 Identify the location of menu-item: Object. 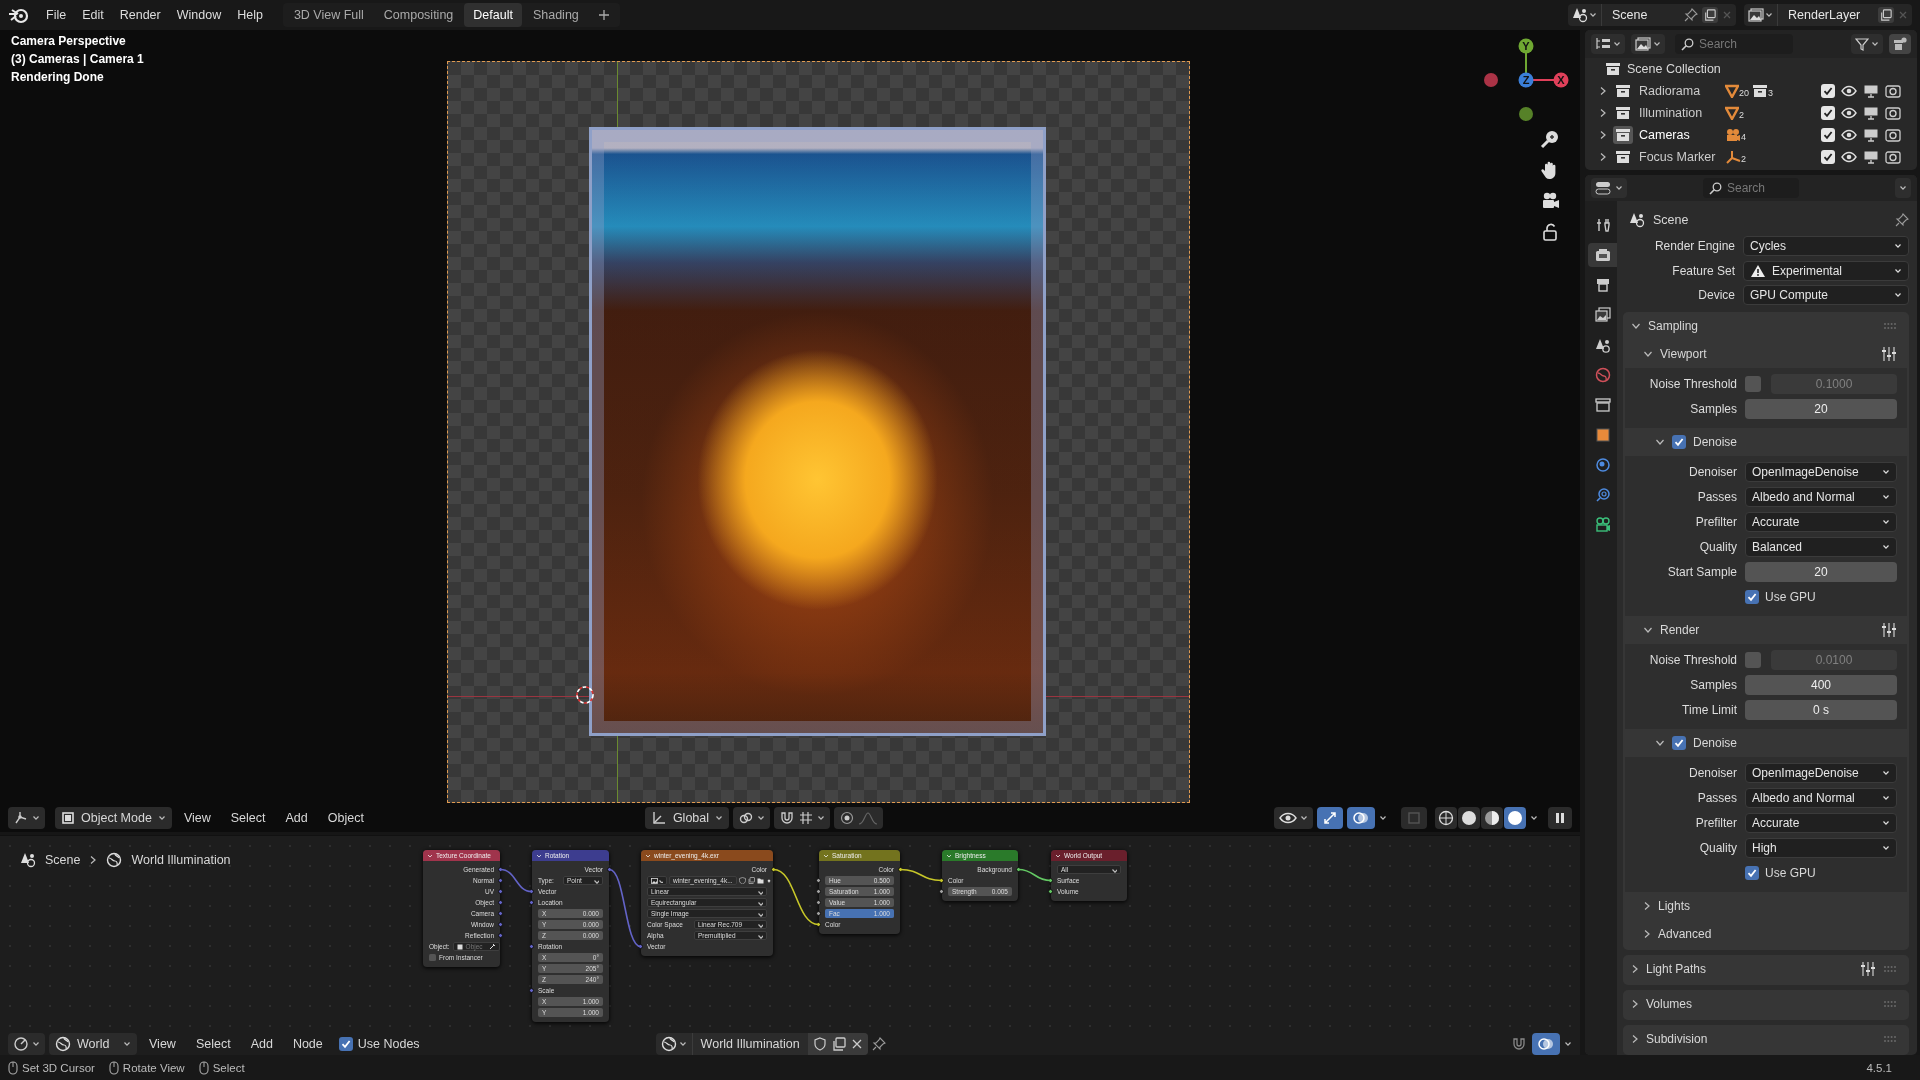
(345, 818).